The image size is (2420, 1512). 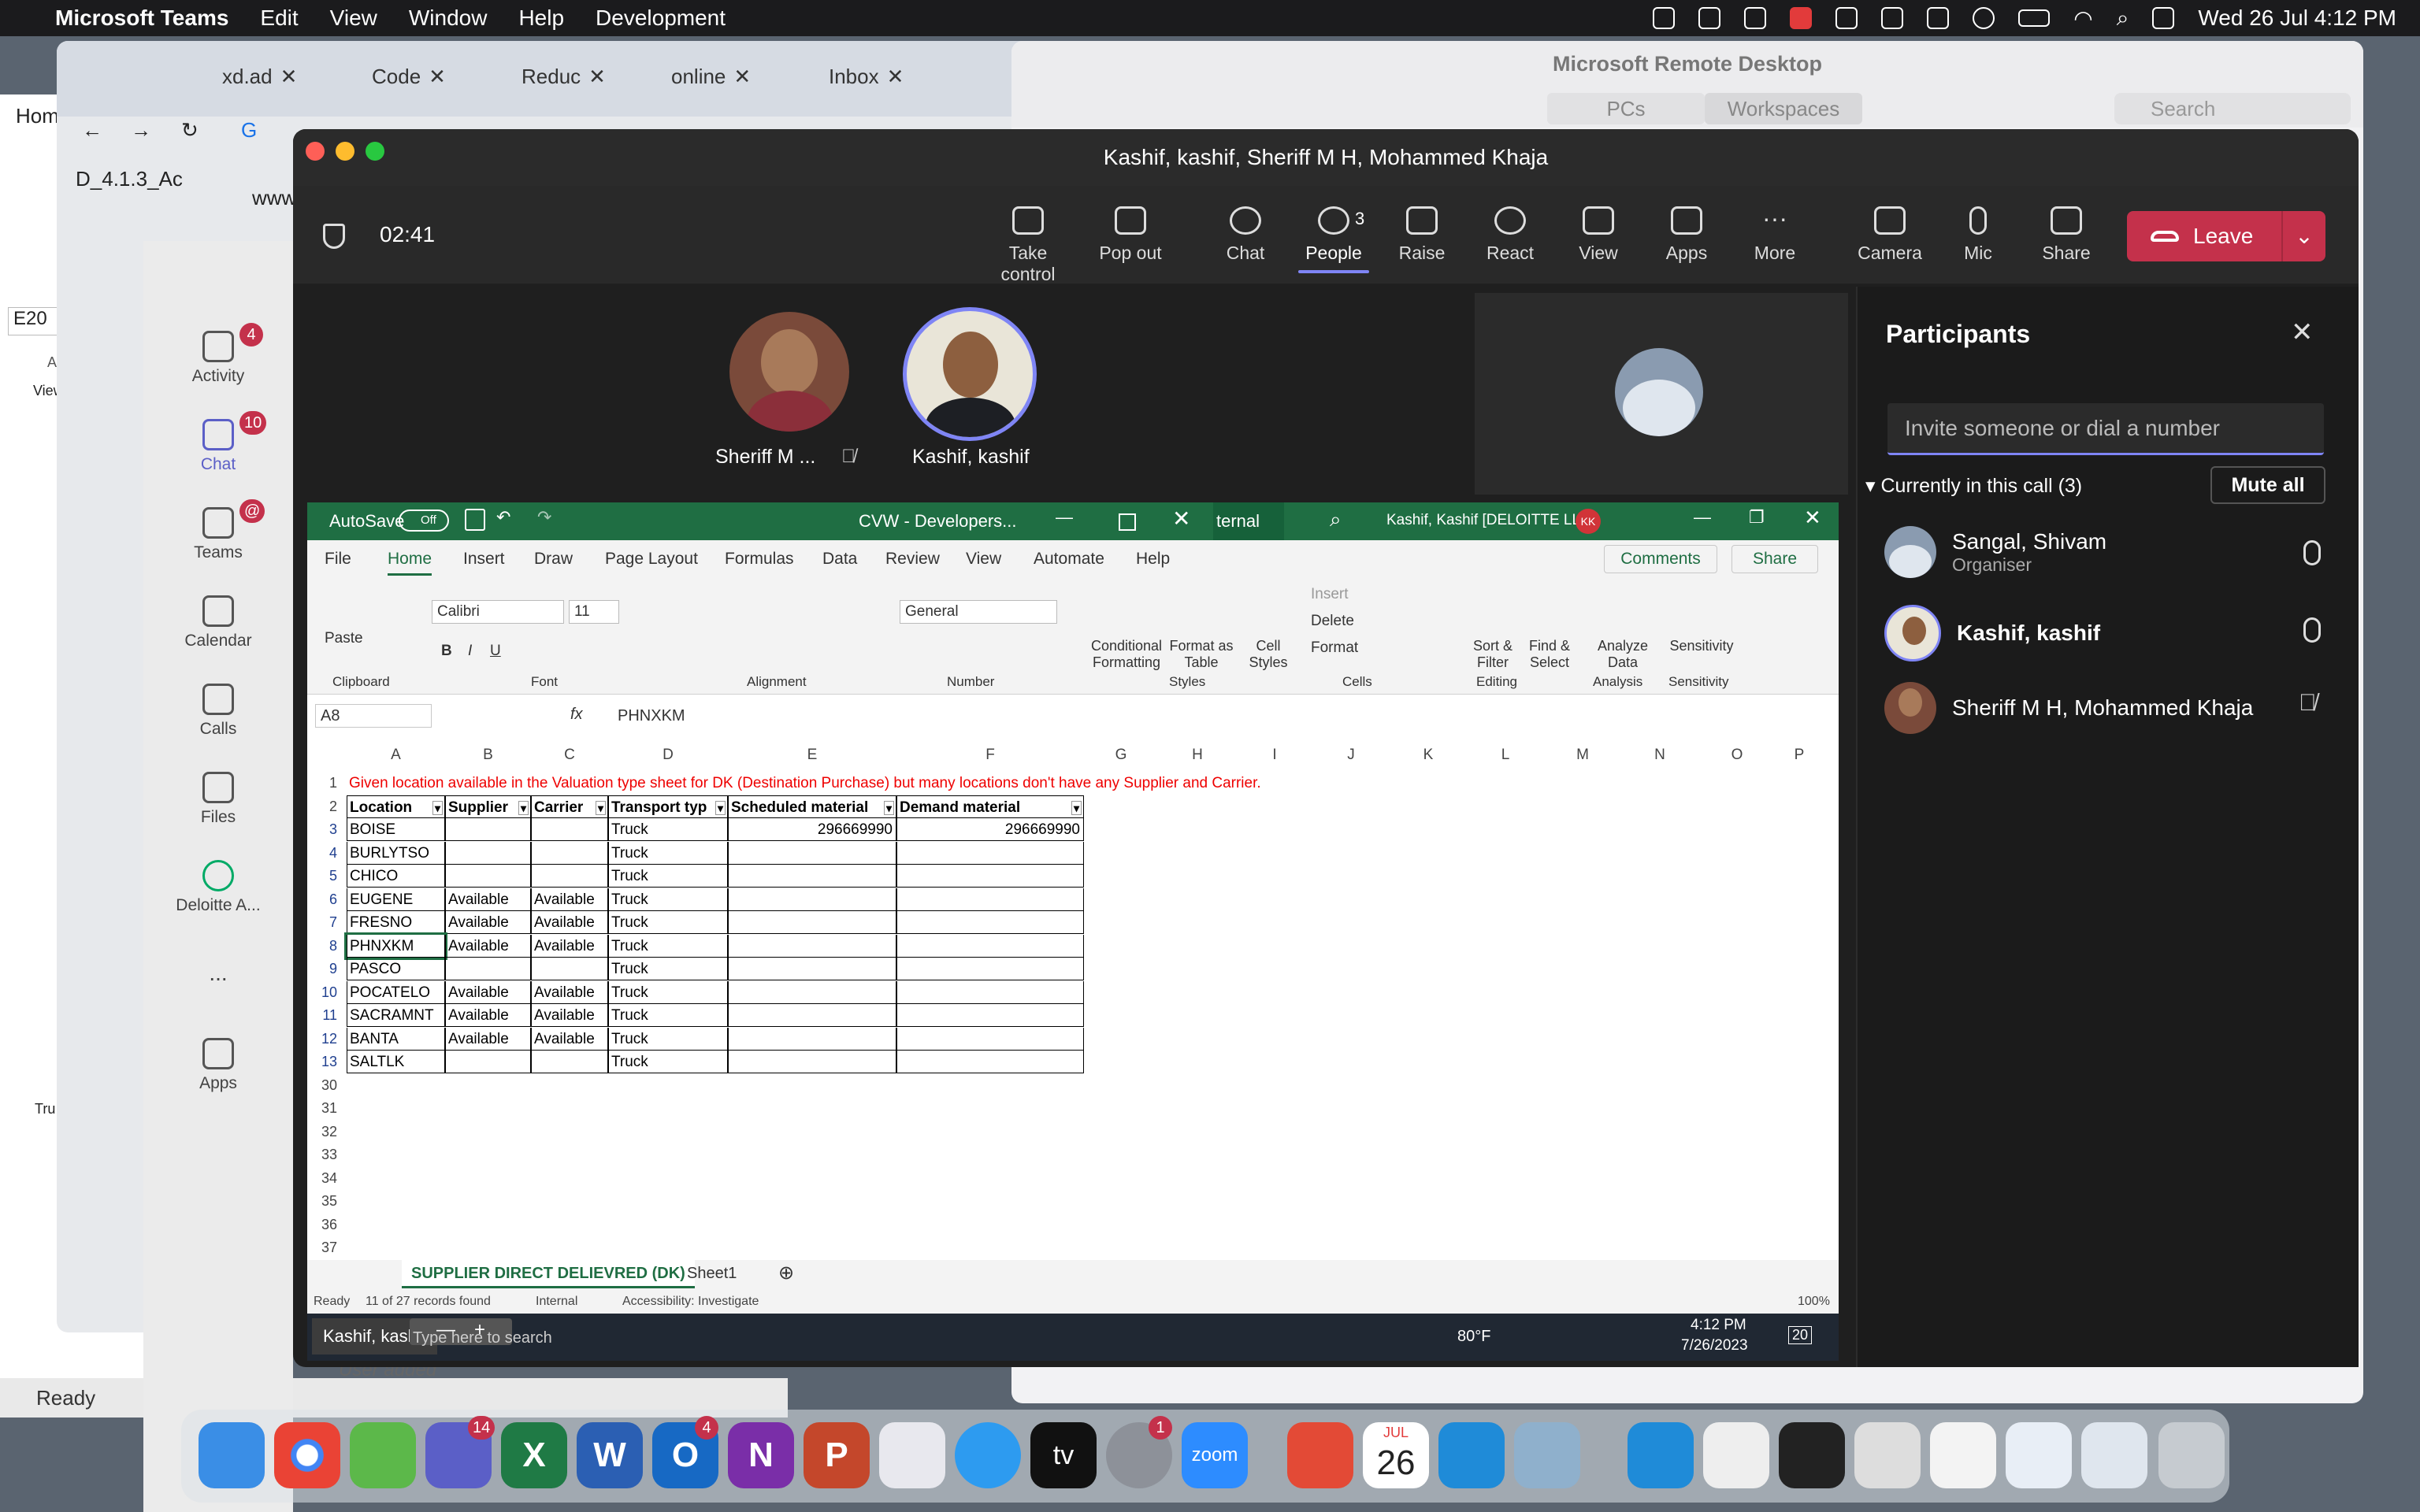 I want to click on sidebar-item-apps: Apps, so click(x=218, y=1065).